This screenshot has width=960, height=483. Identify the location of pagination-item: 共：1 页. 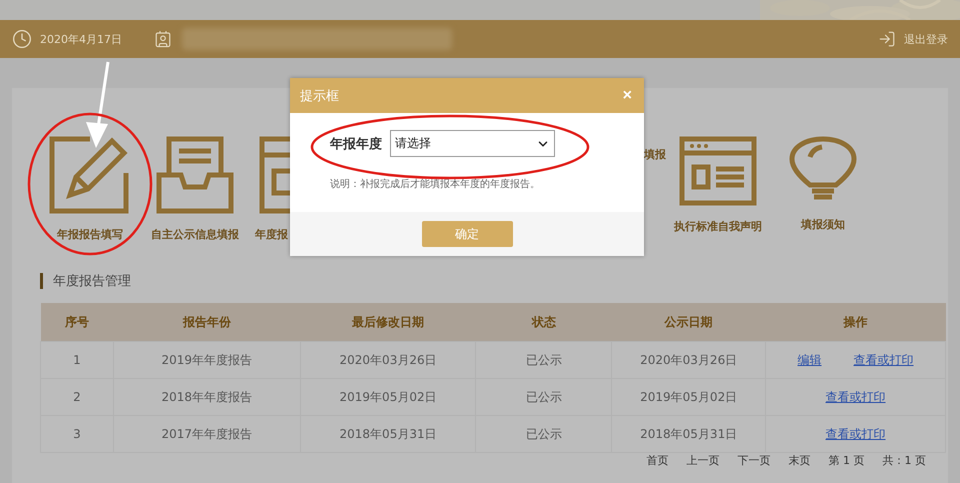
(904, 460).